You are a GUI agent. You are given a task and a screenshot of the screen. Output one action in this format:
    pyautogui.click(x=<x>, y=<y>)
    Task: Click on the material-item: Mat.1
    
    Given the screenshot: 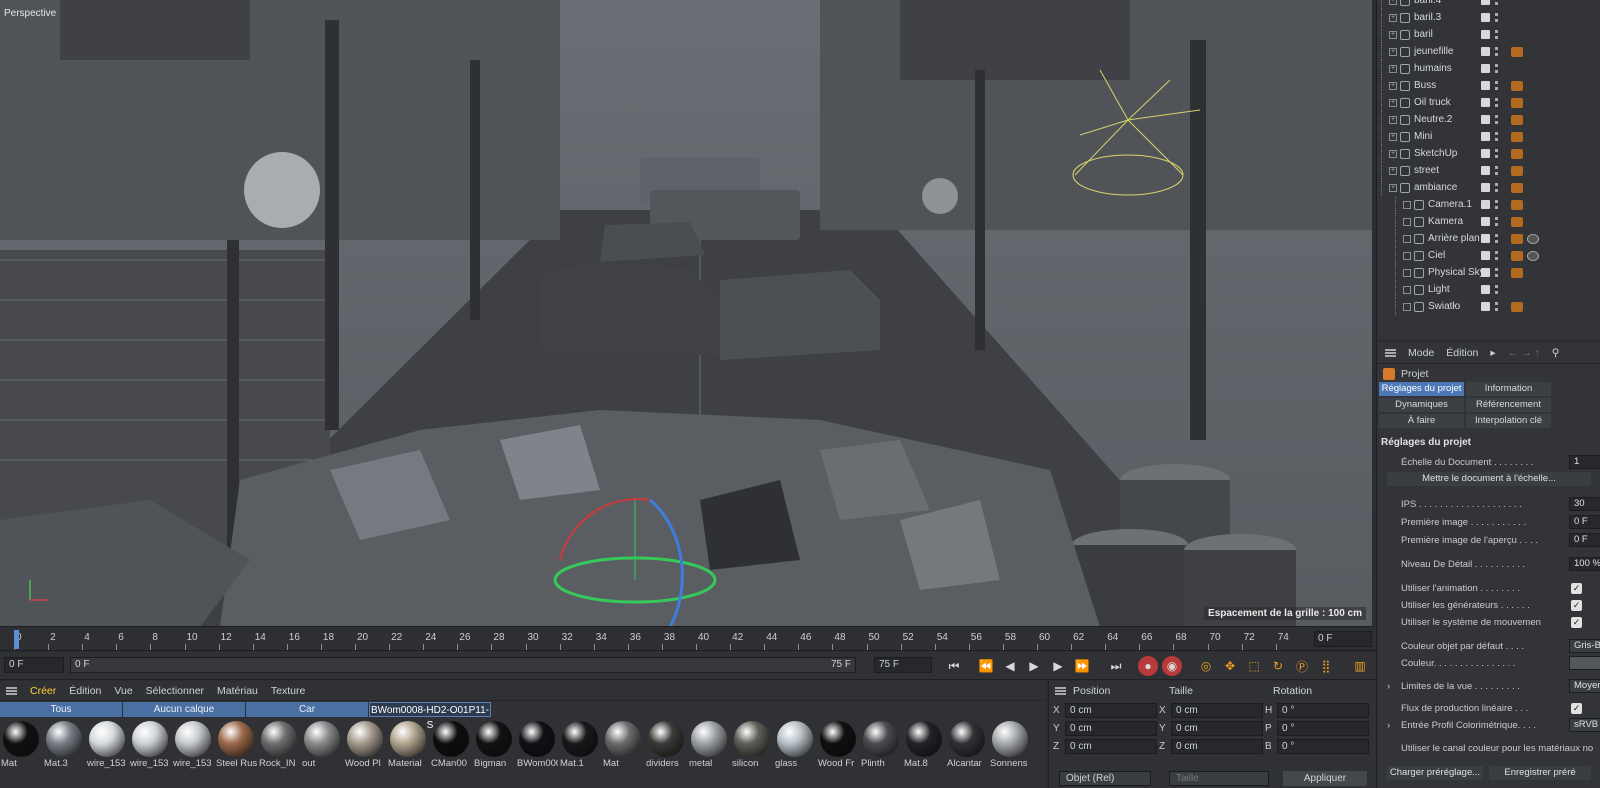 What is the action you would take?
    pyautogui.click(x=580, y=753)
    